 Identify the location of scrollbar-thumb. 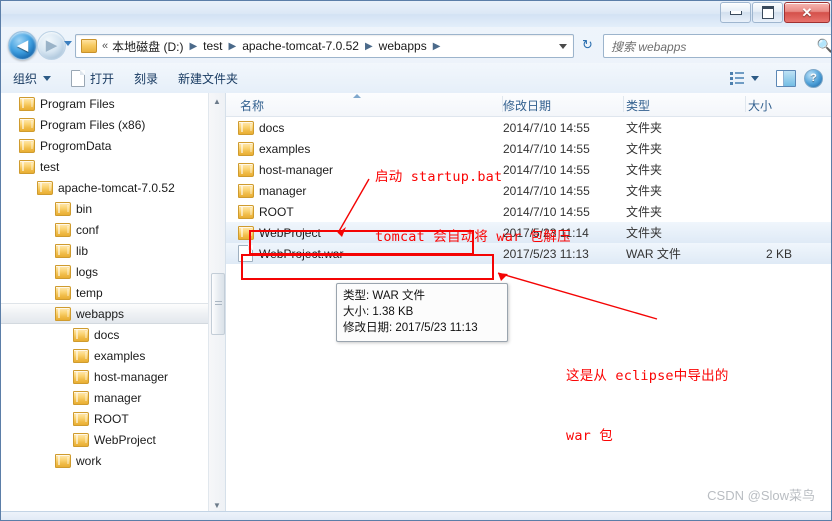
(218, 304).